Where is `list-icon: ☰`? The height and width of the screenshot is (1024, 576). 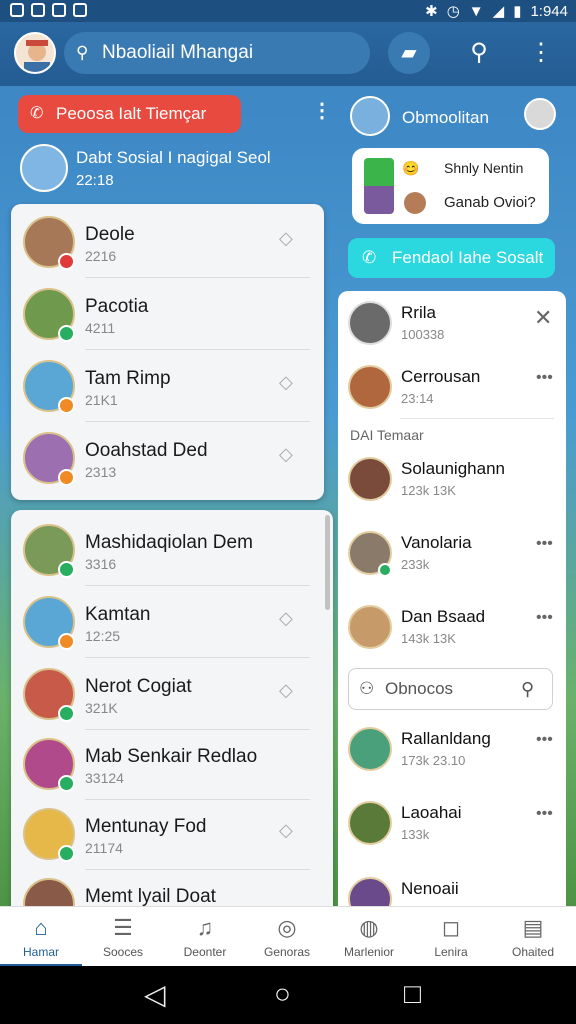
list-icon: ☰ is located at coordinates (123, 927).